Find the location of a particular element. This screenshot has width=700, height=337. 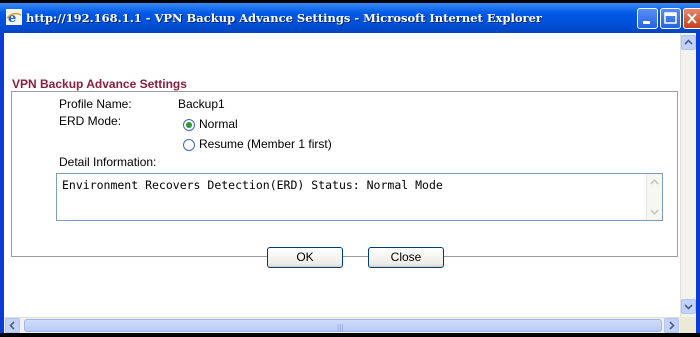

page-title: VPN Backup Advance Settings is located at coordinates (99, 84).